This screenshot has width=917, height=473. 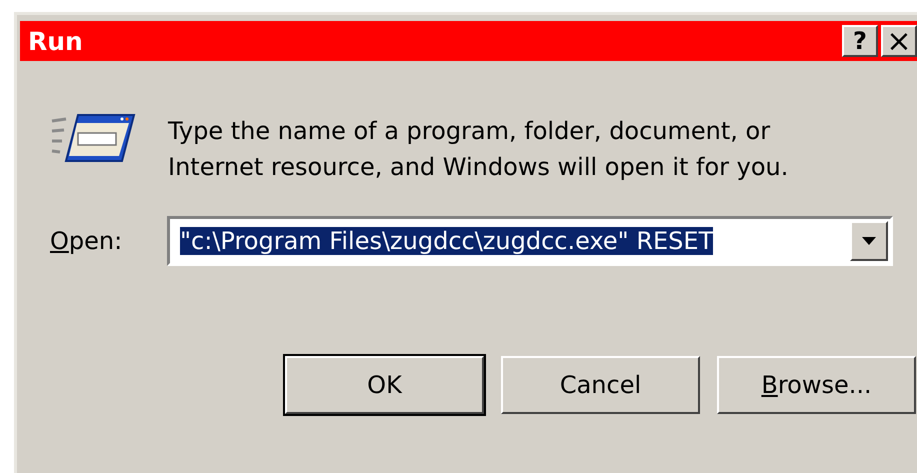 I want to click on caret-icon, so click(x=869, y=241).